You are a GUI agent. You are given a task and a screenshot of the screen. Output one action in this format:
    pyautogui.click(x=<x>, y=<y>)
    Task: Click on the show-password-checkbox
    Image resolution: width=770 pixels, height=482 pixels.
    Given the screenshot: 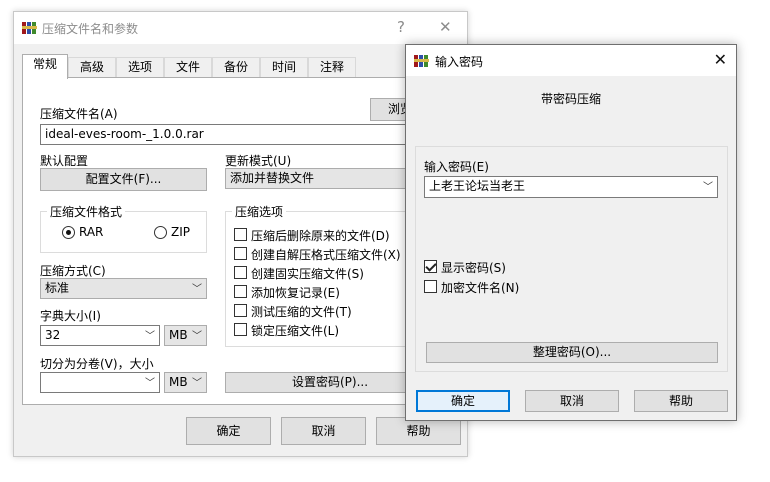 What is the action you would take?
    pyautogui.click(x=430, y=266)
    